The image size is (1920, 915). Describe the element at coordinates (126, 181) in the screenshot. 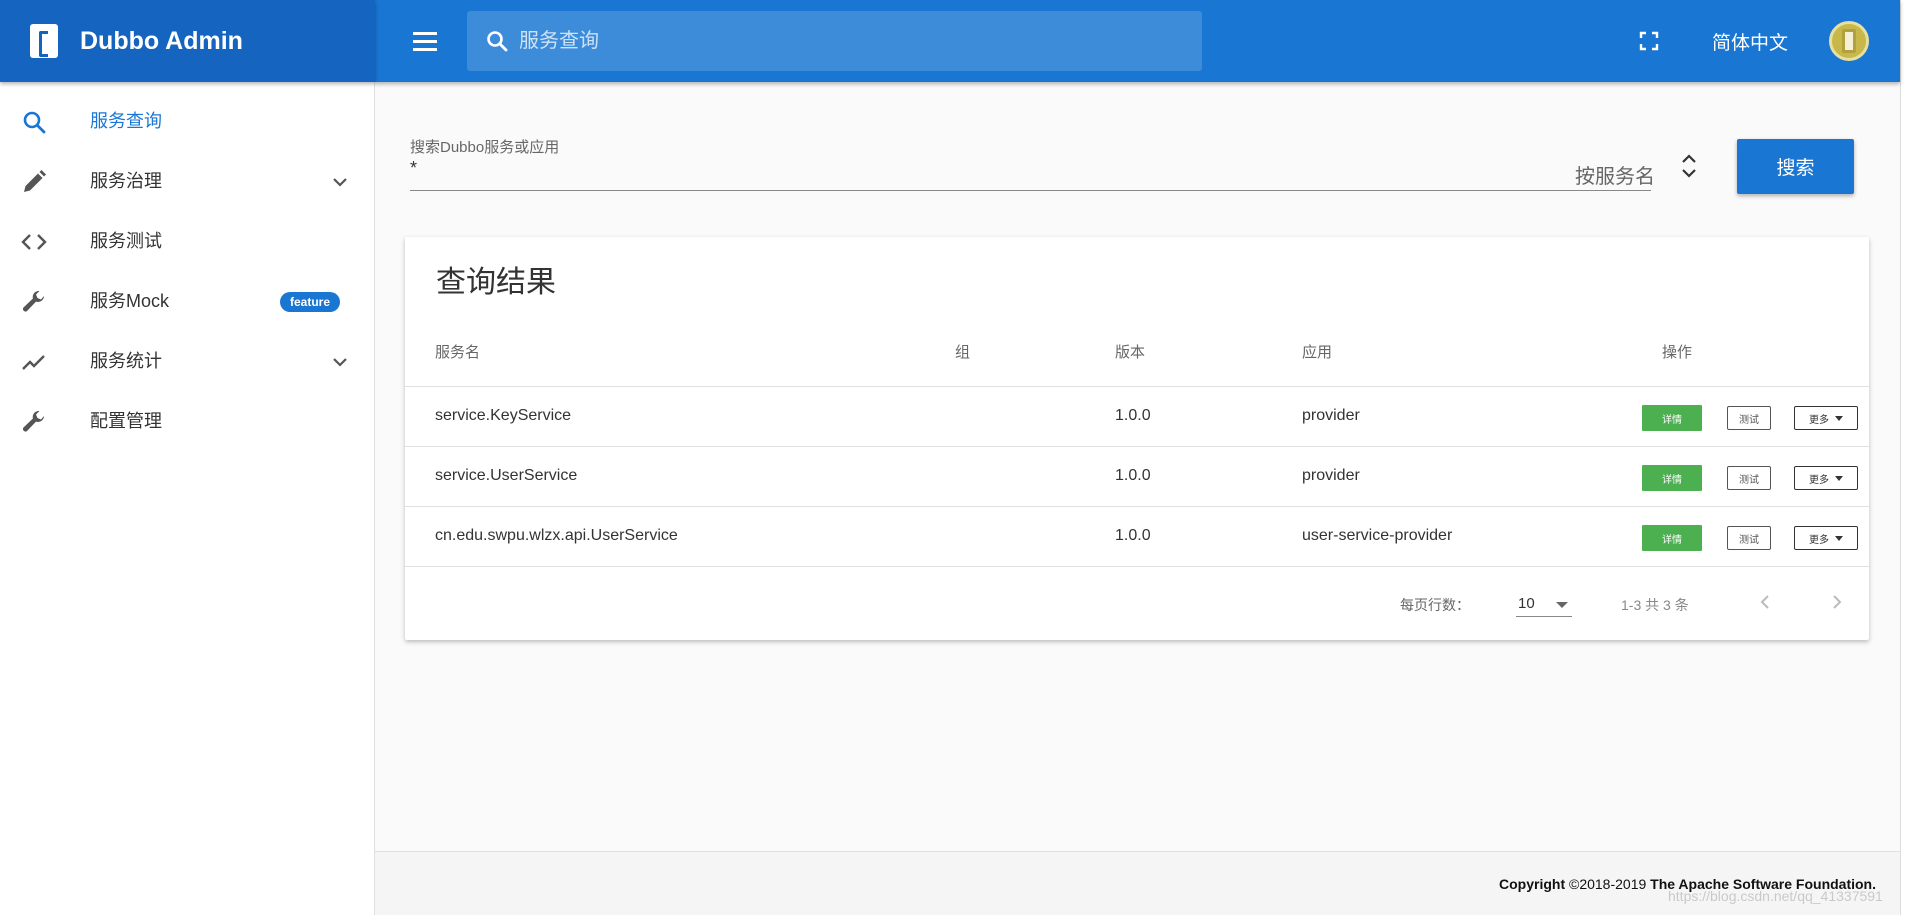

I see `sidebar-item-label: 服务治理` at that location.